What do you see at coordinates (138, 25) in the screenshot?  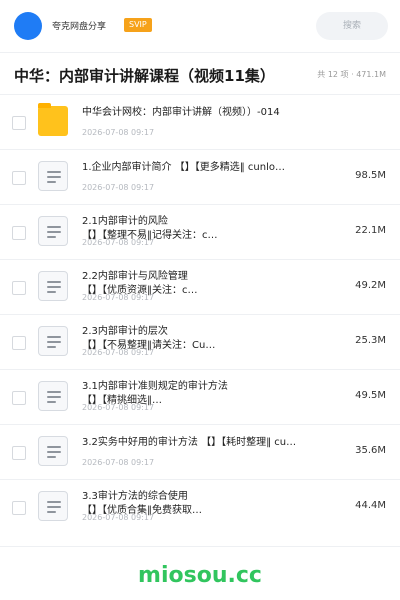 I see `svip-badge: SVIP` at bounding box center [138, 25].